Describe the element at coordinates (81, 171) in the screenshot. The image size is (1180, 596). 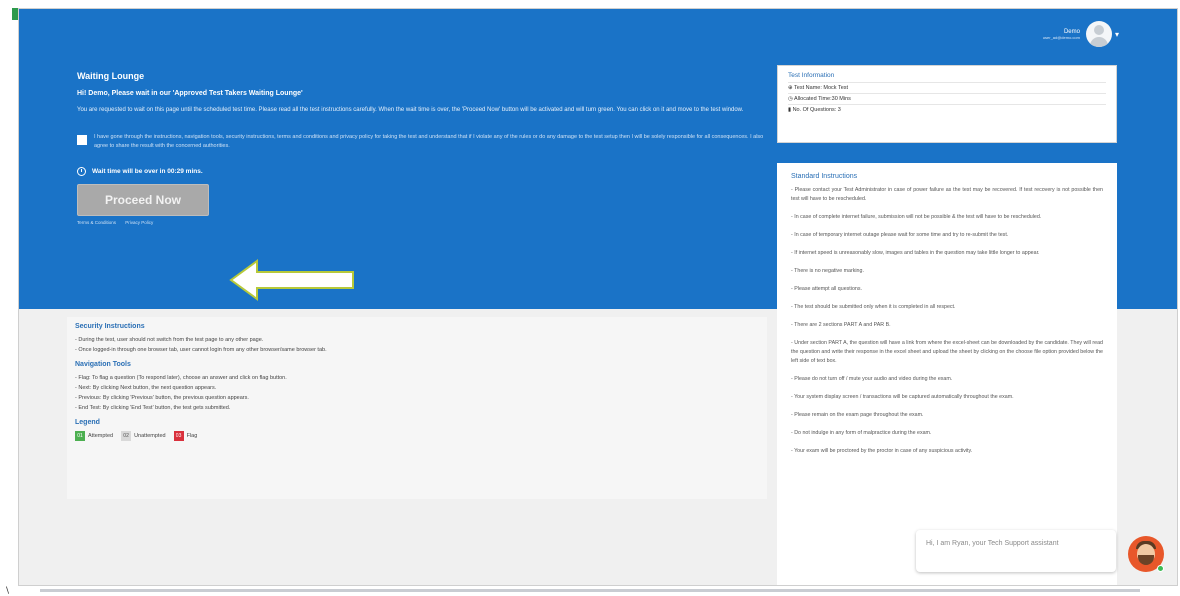
I see `clock-icon` at that location.